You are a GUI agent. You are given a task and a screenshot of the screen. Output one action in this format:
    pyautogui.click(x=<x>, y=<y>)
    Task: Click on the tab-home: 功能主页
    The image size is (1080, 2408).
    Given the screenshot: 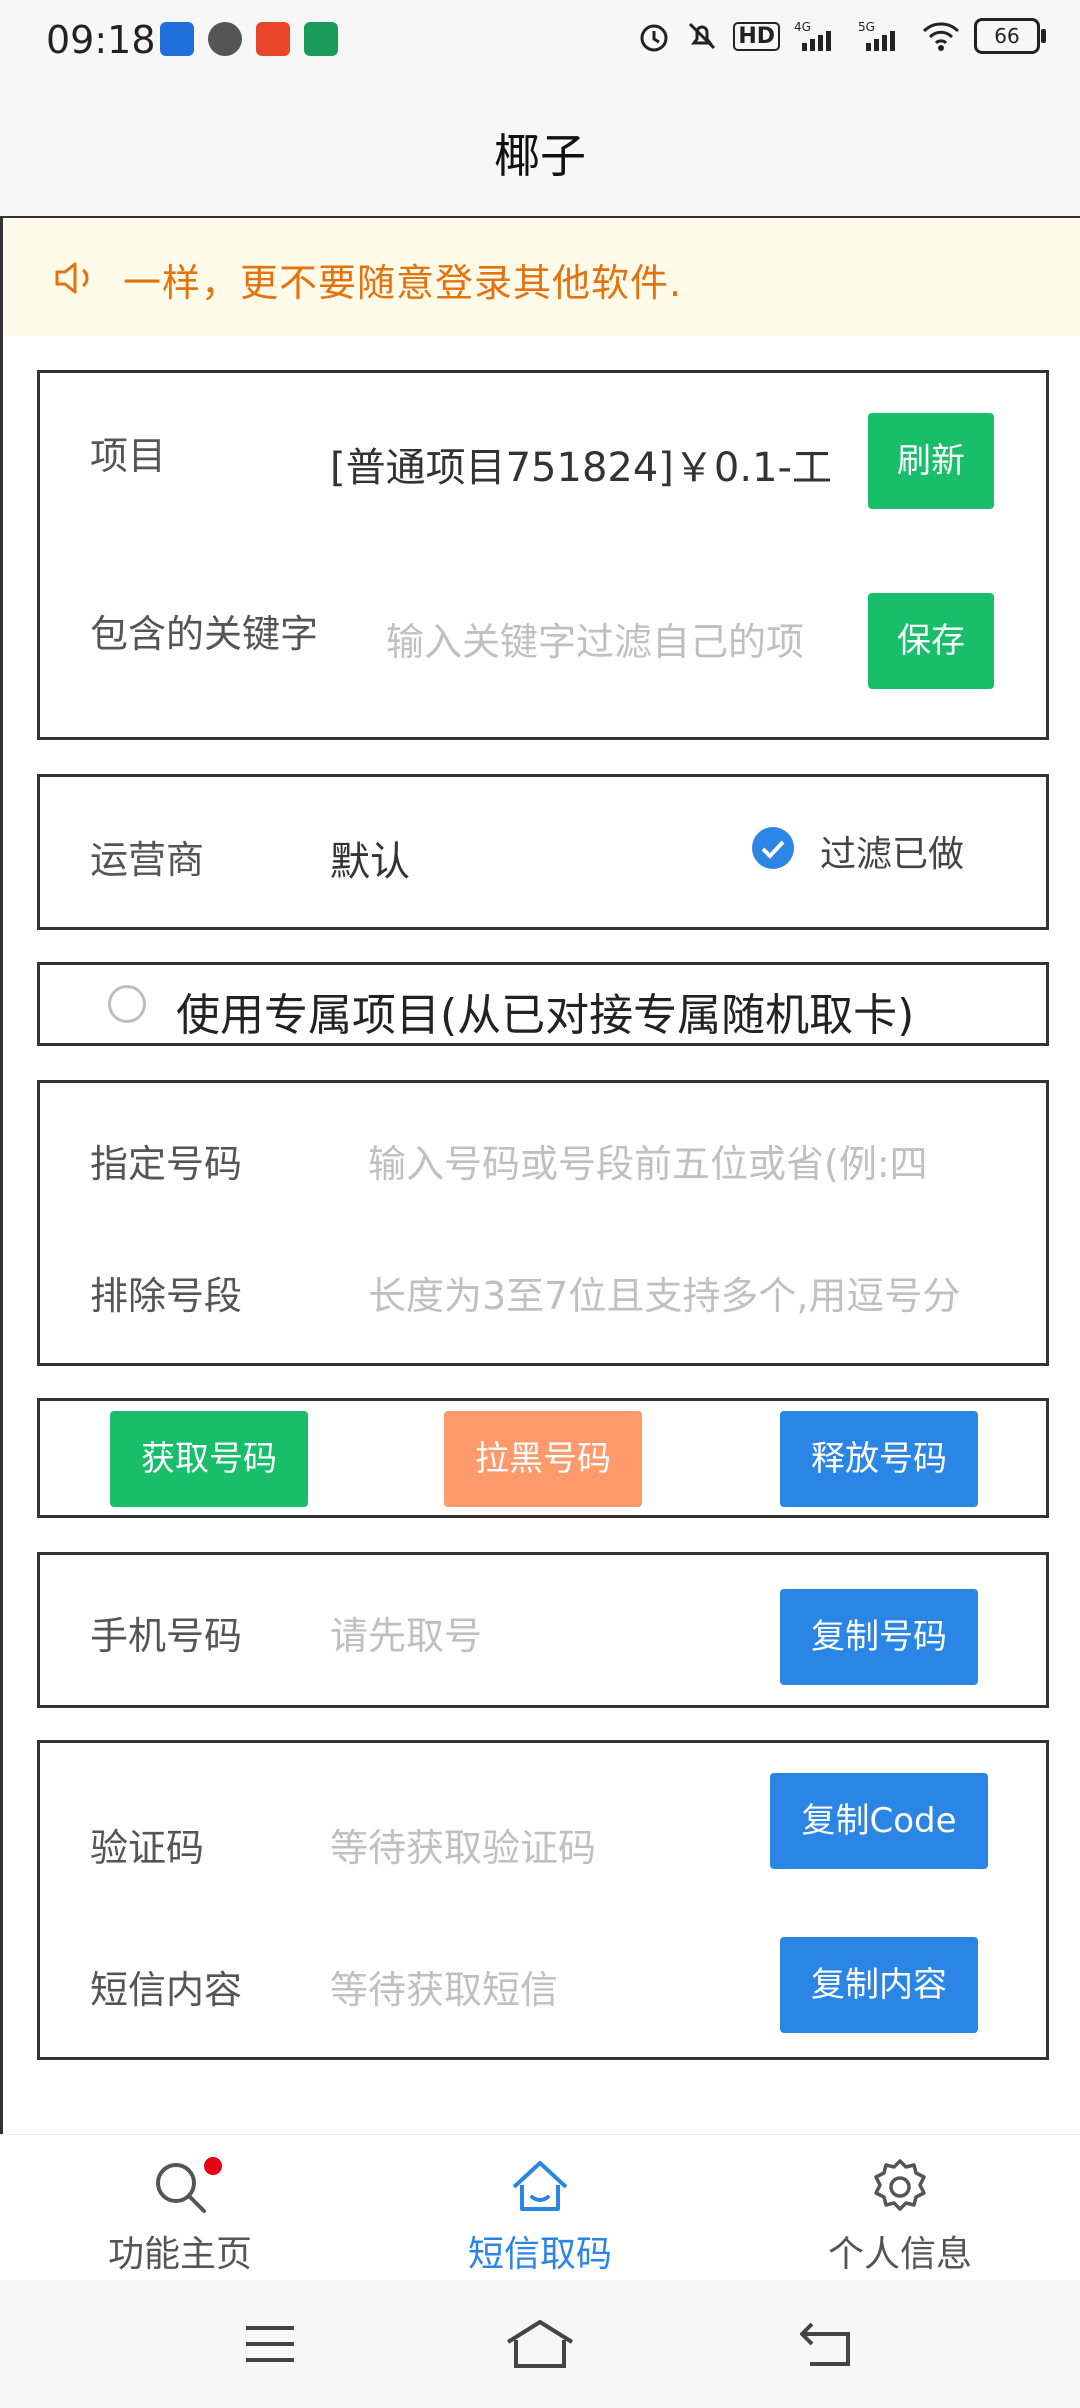 What is the action you would take?
    pyautogui.click(x=180, y=2208)
    